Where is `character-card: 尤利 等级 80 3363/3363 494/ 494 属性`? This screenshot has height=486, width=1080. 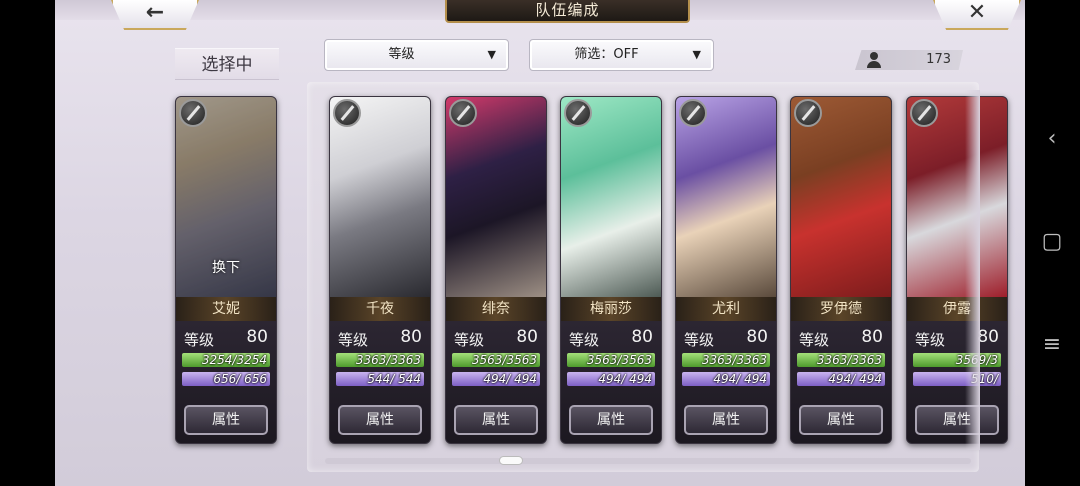
character-card: 尤利 等级 80 3363/3363 494/ 494 属性 is located at coordinates (726, 270).